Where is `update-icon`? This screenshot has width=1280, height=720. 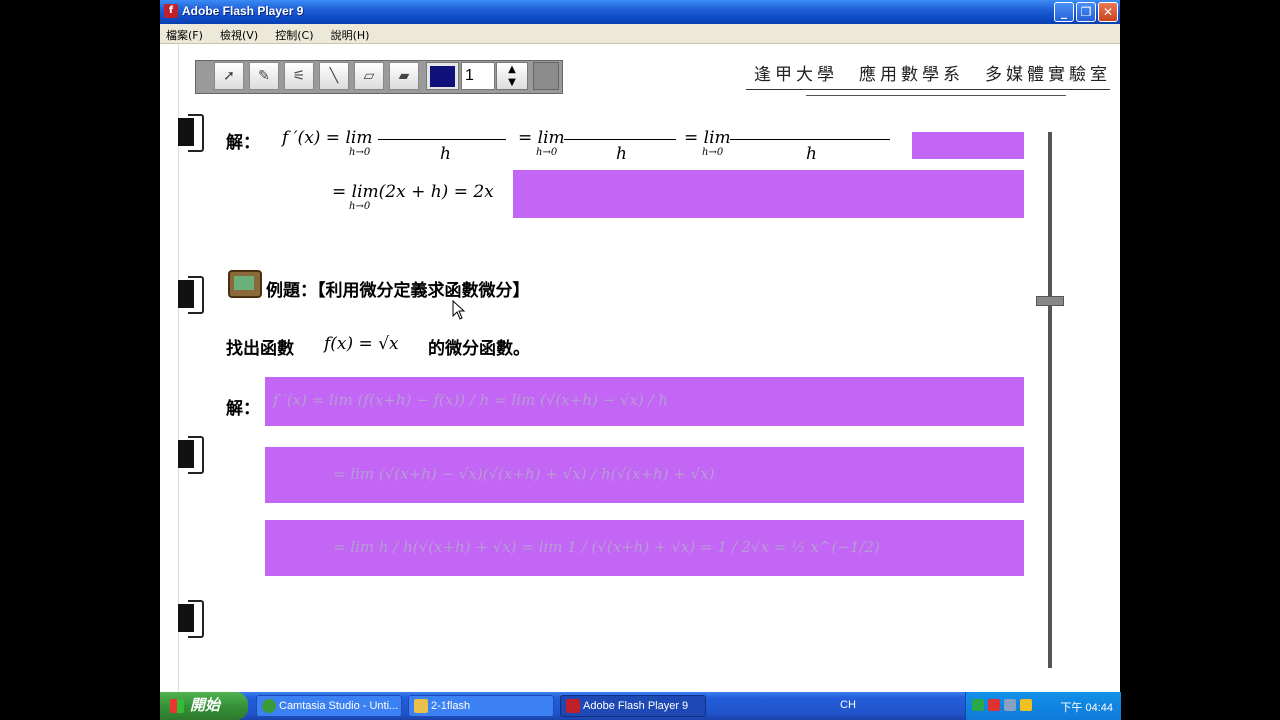
update-icon is located at coordinates (1026, 705).